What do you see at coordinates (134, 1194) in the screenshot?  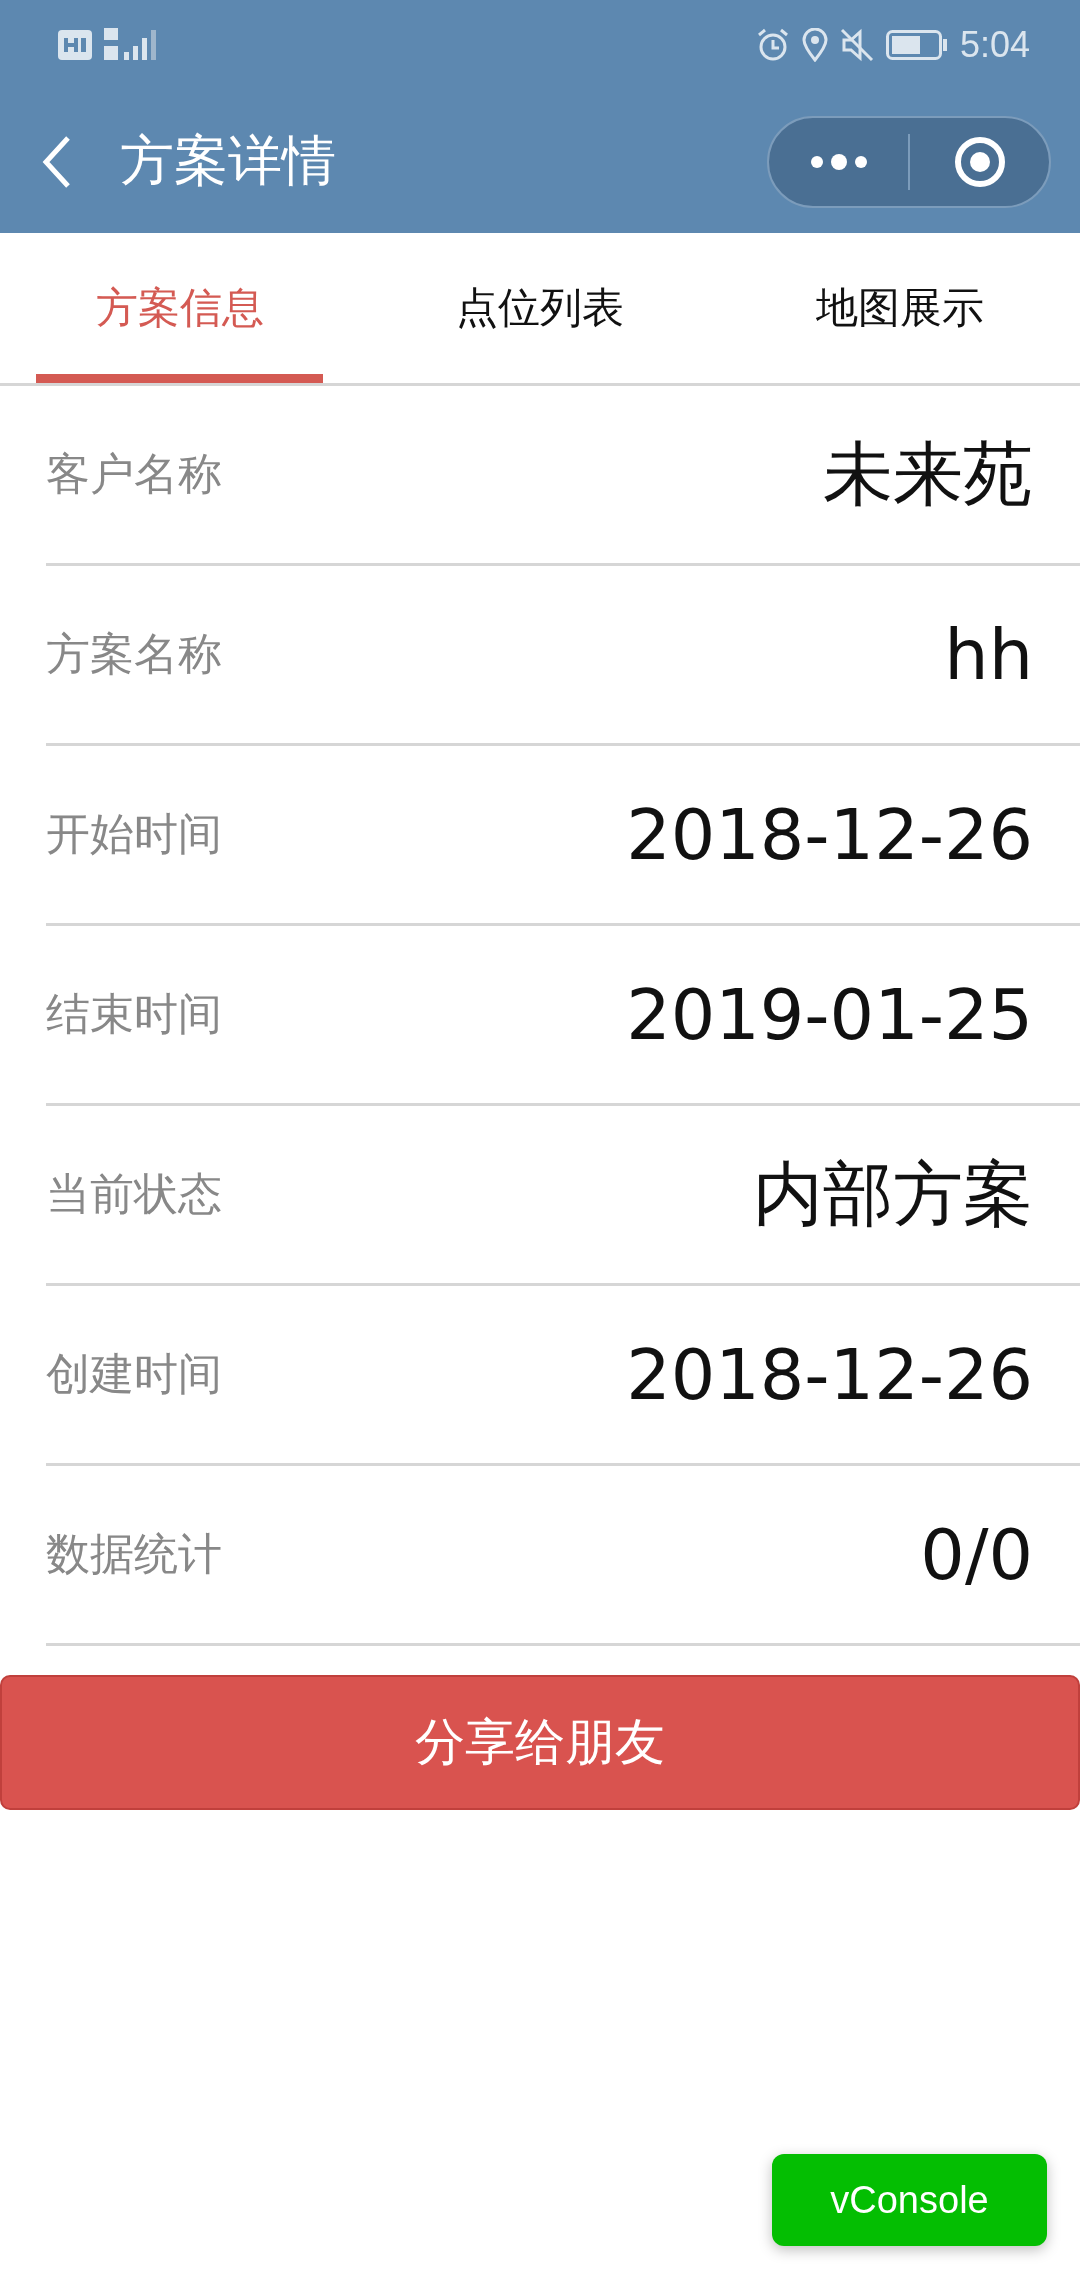 I see `field-label: 当前状态` at bounding box center [134, 1194].